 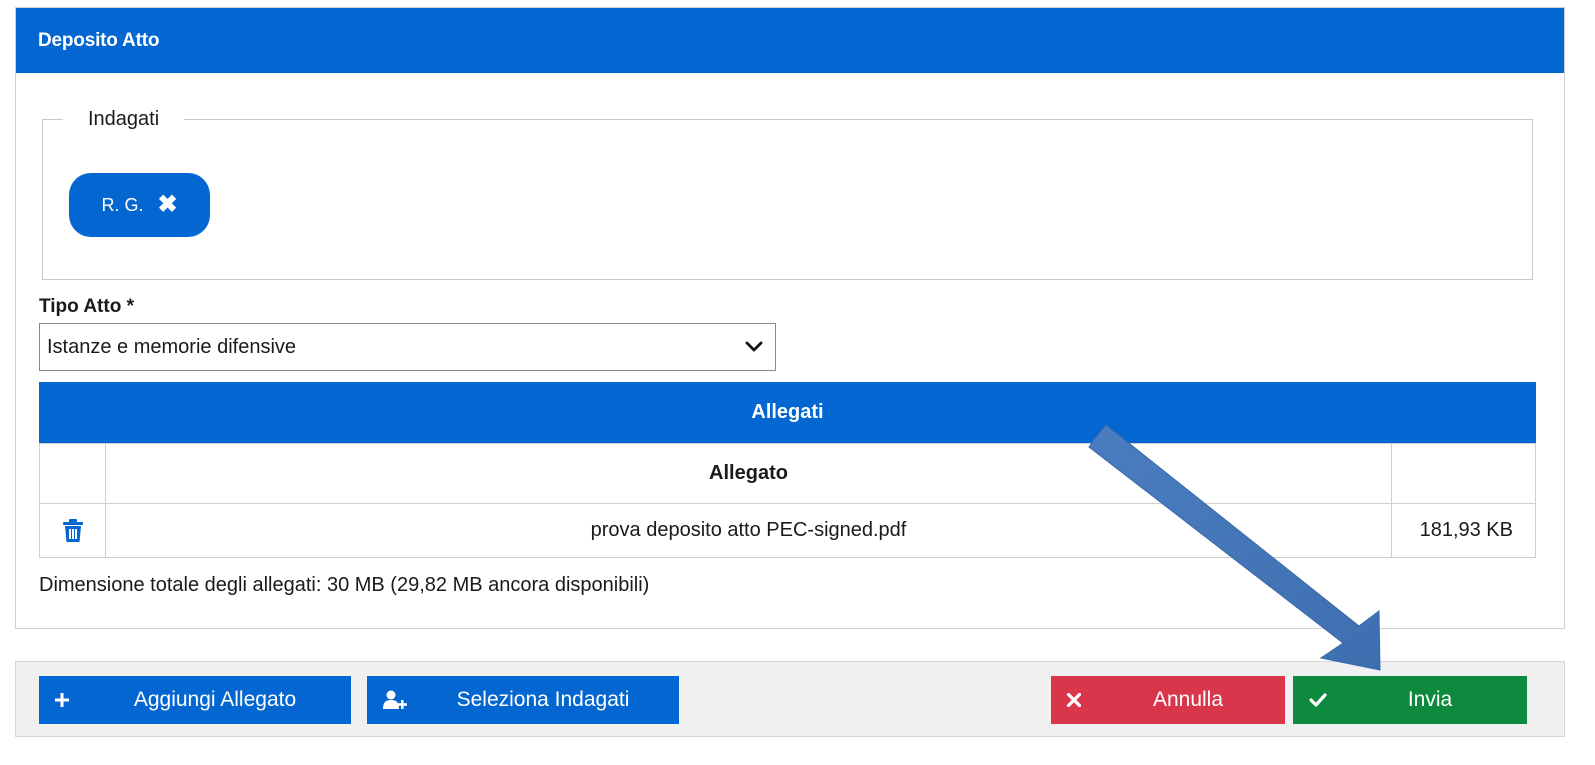 What do you see at coordinates (1074, 700) in the screenshot?
I see `close-icon` at bounding box center [1074, 700].